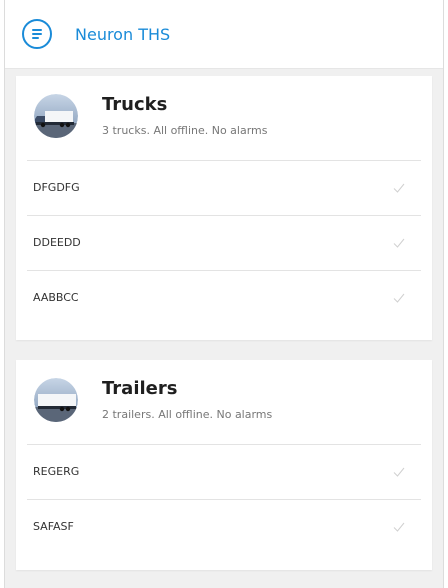  What do you see at coordinates (135, 104) in the screenshot?
I see `trucks-title: Trucks` at bounding box center [135, 104].